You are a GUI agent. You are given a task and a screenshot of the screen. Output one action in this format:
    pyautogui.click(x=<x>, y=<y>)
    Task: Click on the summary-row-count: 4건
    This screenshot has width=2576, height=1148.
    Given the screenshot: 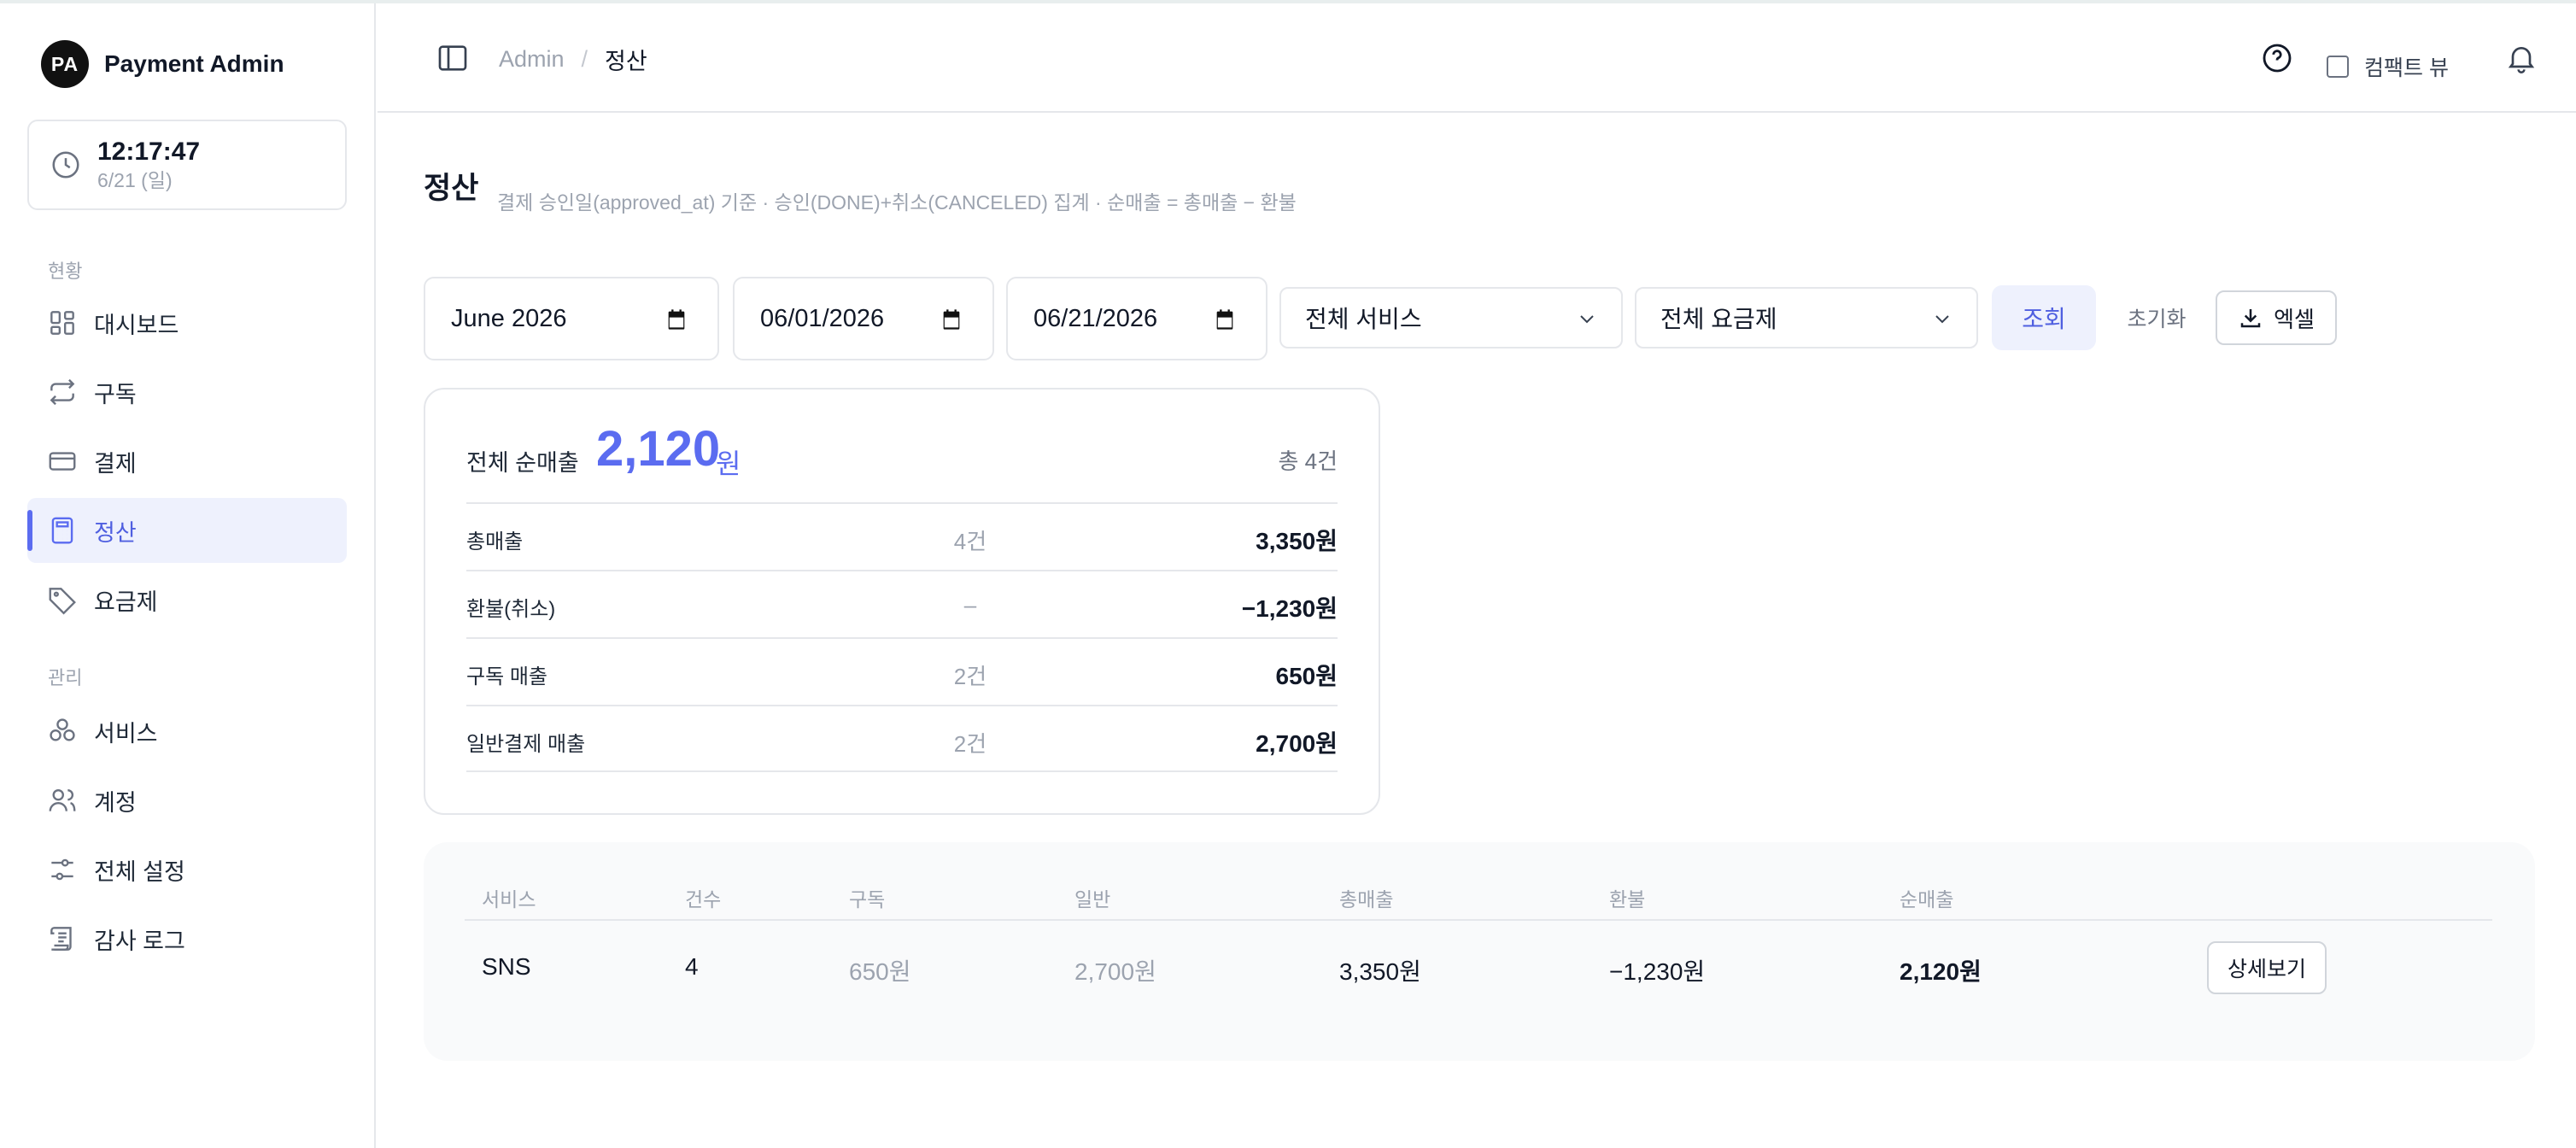 What is the action you would take?
    pyautogui.click(x=970, y=541)
    